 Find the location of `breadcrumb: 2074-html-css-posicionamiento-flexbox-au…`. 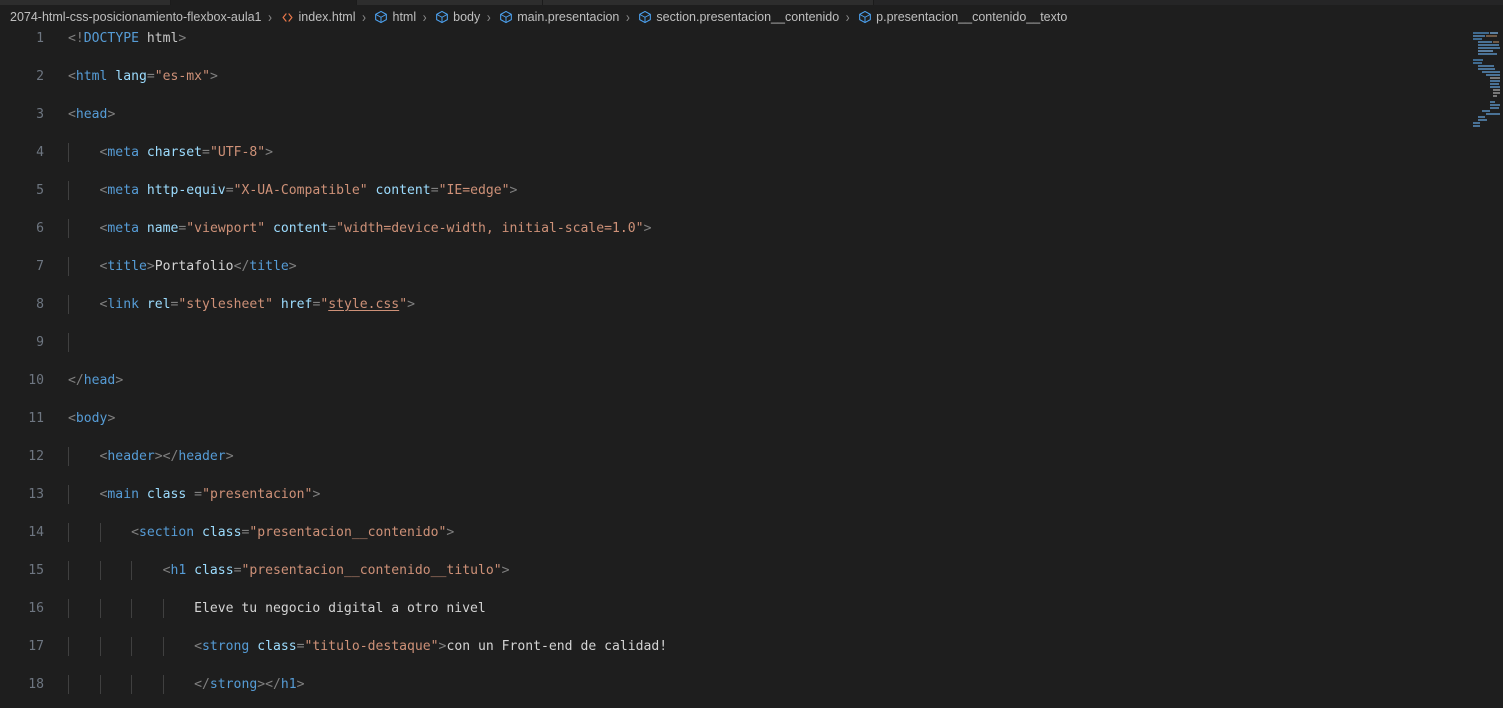

breadcrumb: 2074-html-css-posicionamiento-flexbox-au… is located at coordinates (751, 17).